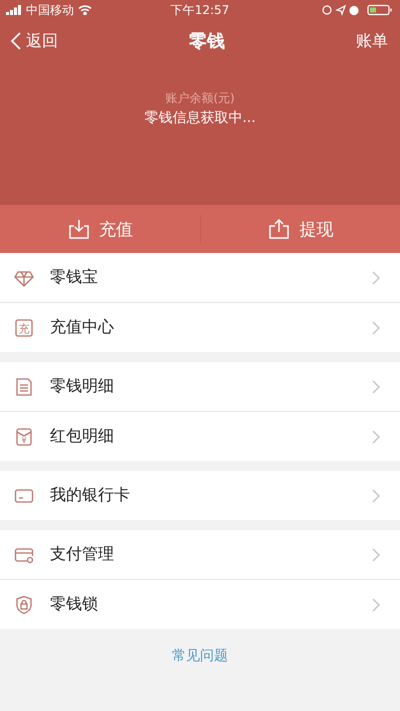  What do you see at coordinates (279, 229) in the screenshot?
I see `upload-tray-icon` at bounding box center [279, 229].